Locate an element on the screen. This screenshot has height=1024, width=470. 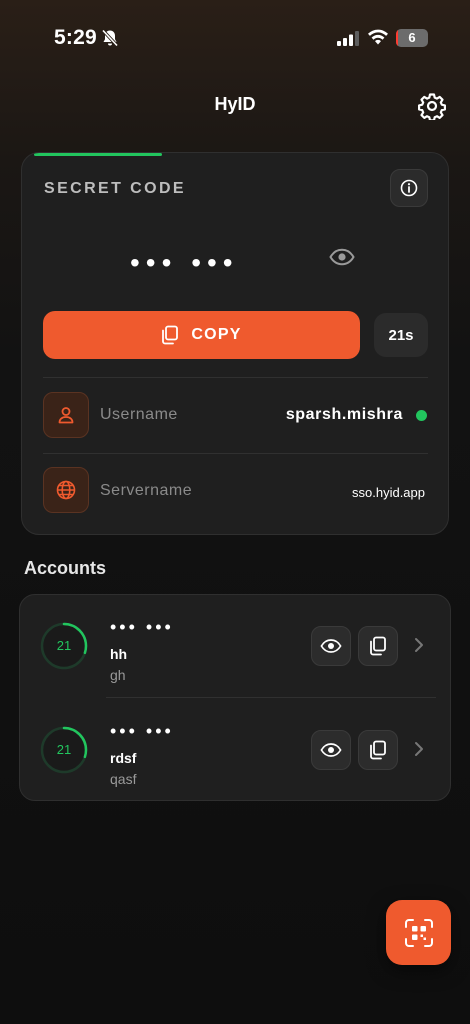
app-title: HyID is located at coordinates (235, 104).